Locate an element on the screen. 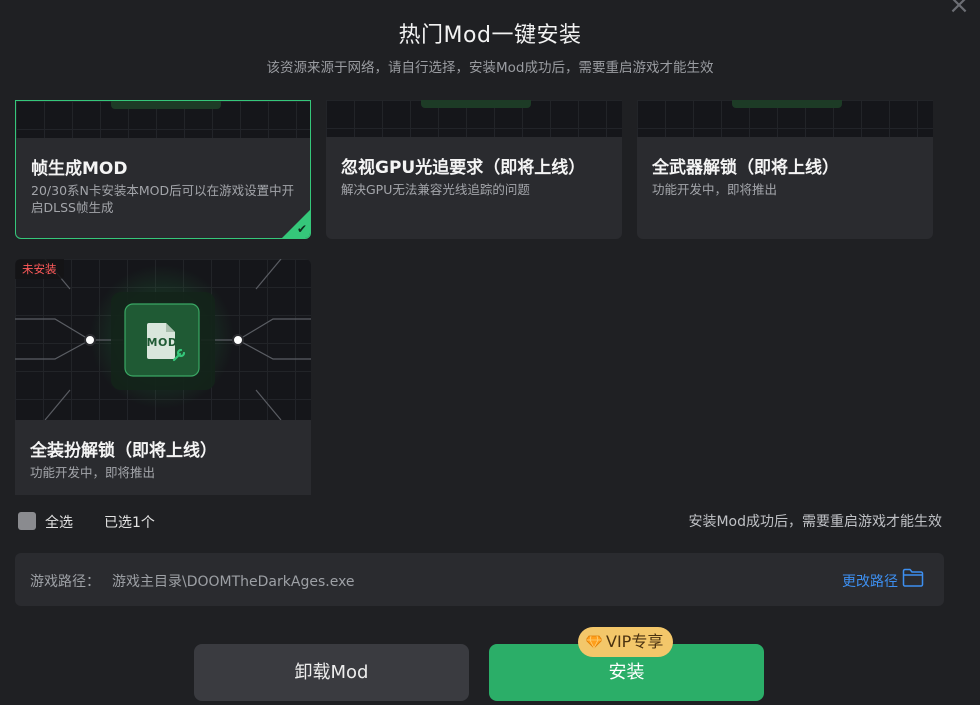  change-path-link: 更改路径 is located at coordinates (870, 581).